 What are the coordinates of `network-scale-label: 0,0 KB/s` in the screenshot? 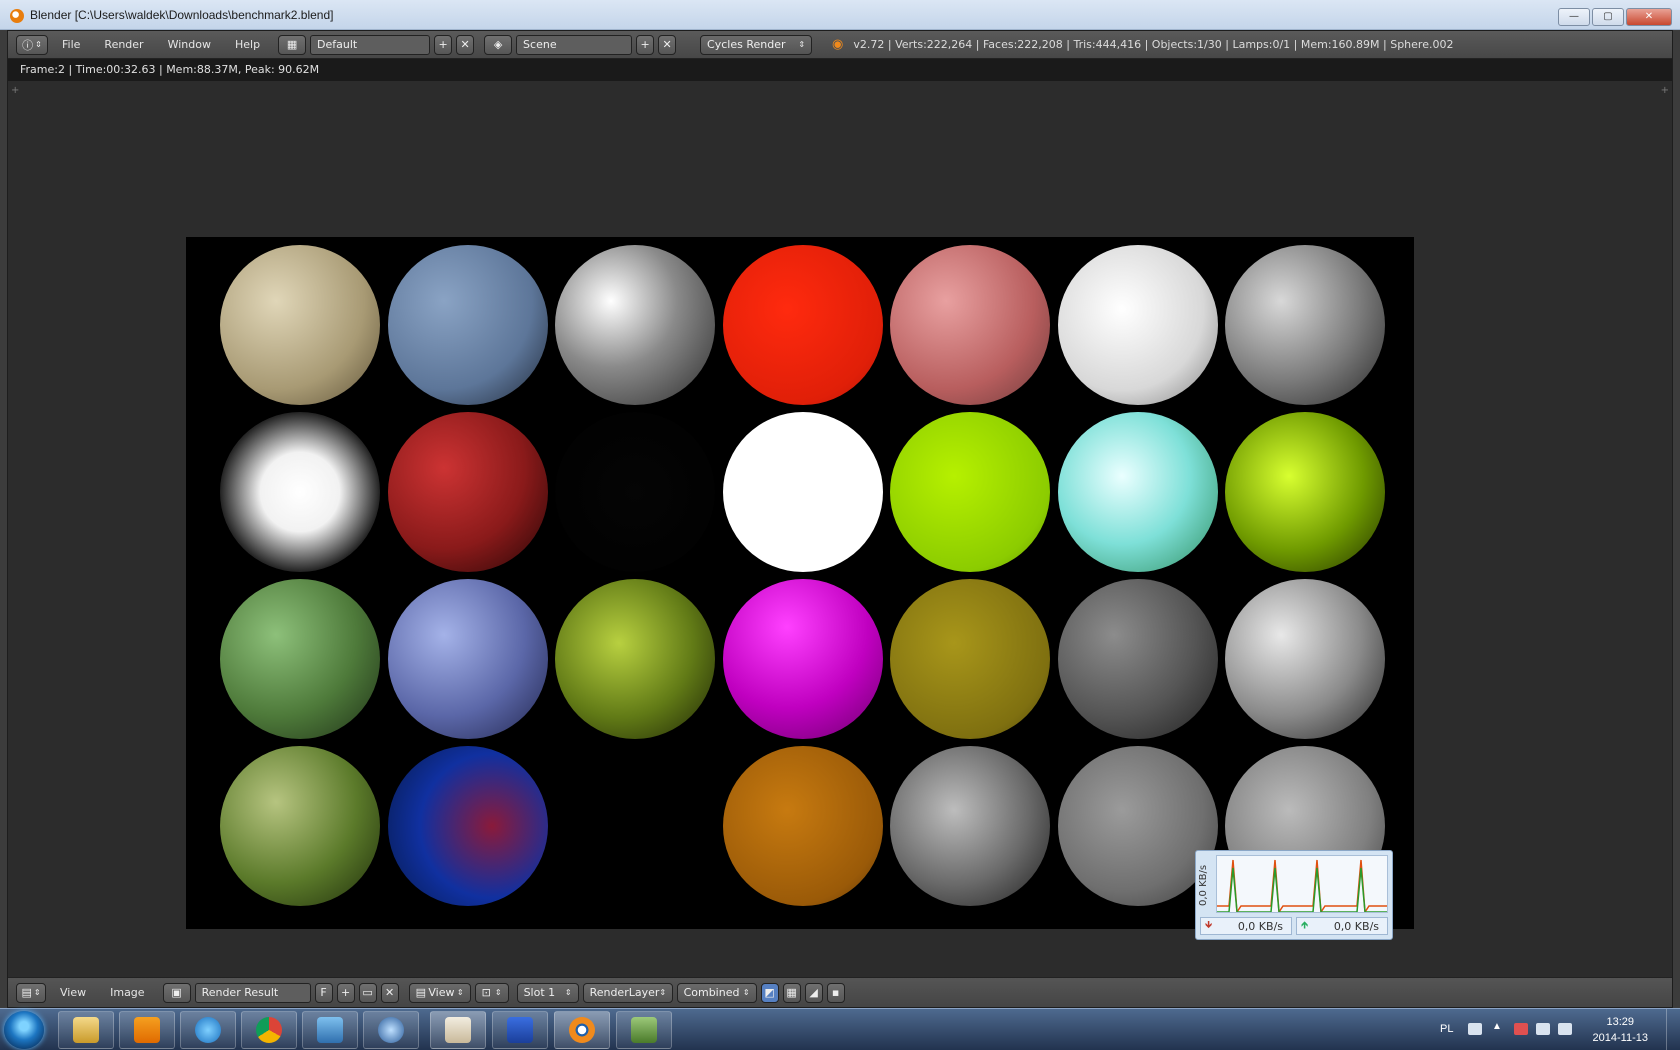 It's located at (1203, 885).